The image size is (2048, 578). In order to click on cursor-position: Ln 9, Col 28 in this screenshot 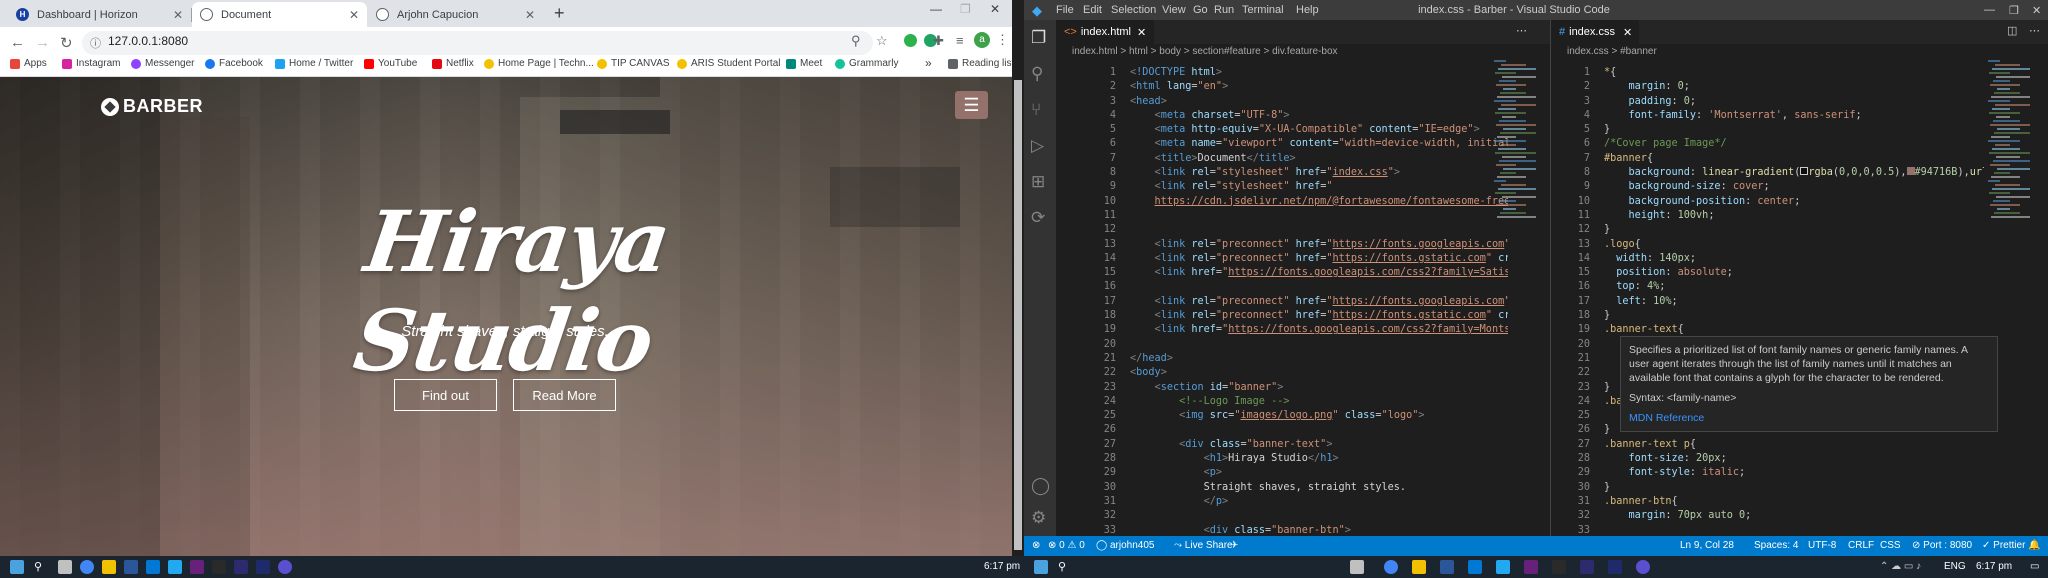, I will do `click(1707, 545)`.